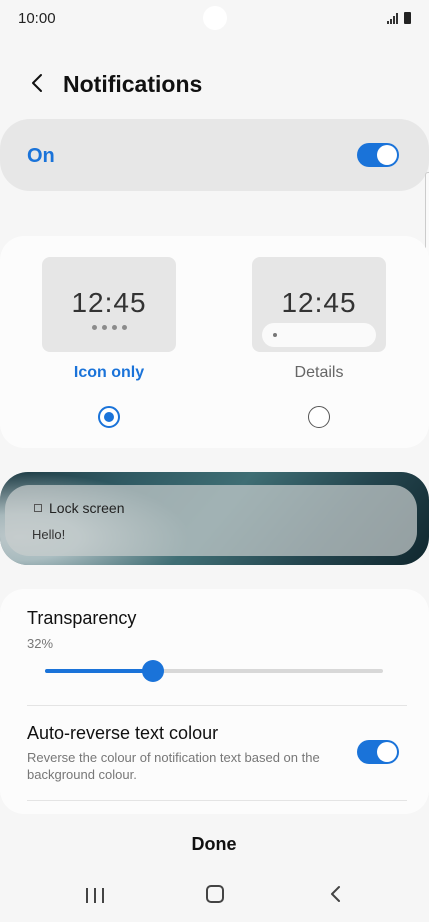  I want to click on lock-screen-preview, so click(214, 518).